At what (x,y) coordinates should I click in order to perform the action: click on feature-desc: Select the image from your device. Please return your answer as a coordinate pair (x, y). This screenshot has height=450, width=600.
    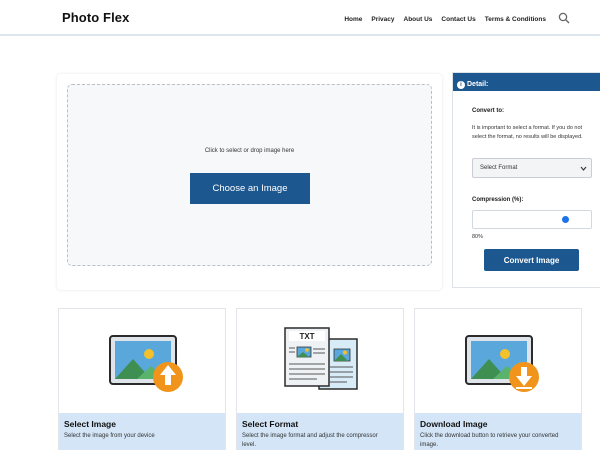
    Looking at the image, I should click on (109, 436).